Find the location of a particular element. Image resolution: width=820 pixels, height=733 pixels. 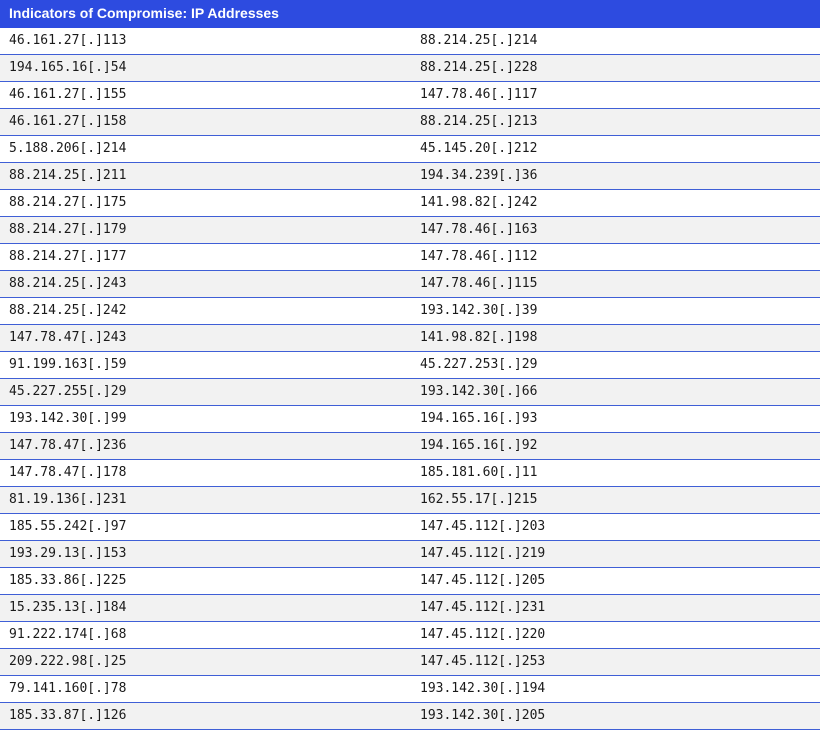

table-row: 185.33.86[.]225 147.45.112[.]205 is located at coordinates (410, 581).